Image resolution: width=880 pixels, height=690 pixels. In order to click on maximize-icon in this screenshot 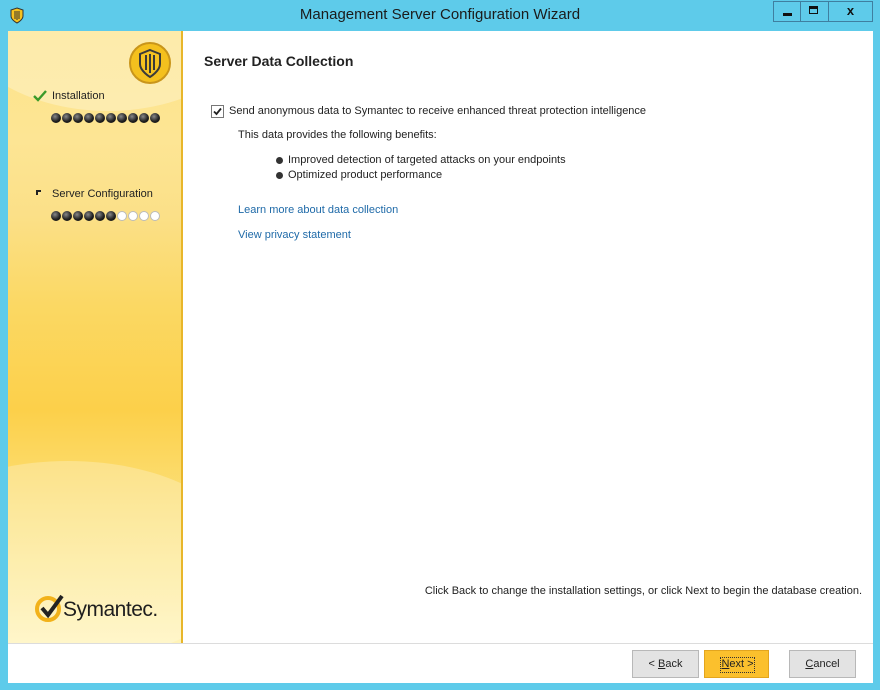, I will do `click(813, 10)`.